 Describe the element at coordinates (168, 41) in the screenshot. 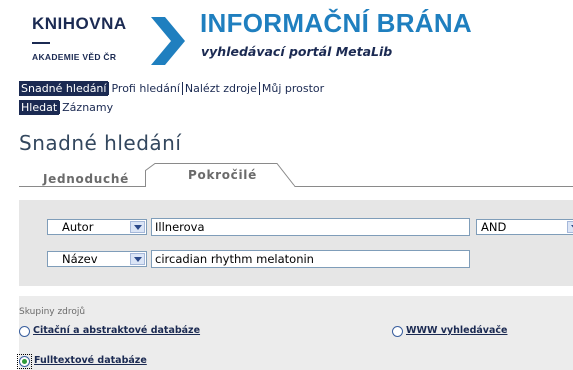

I see `chevron-logo-icon` at that location.